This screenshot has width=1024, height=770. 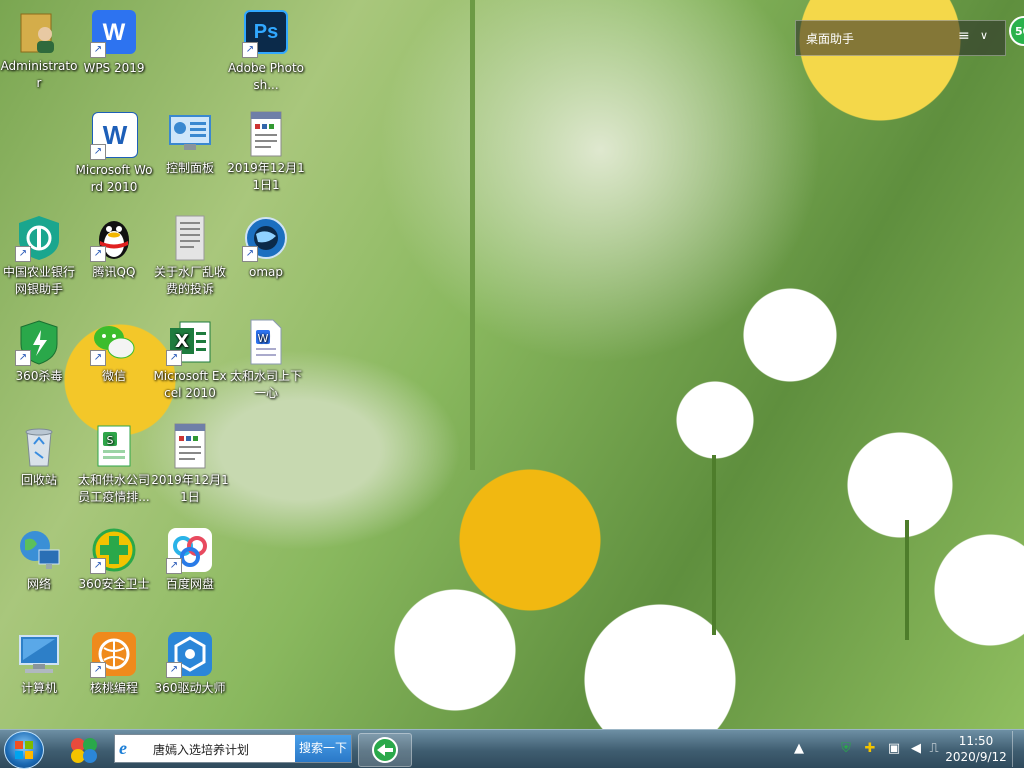 I want to click on desktop-icon-word: W ↗ Microsoft Word 2010, so click(x=114, y=153).